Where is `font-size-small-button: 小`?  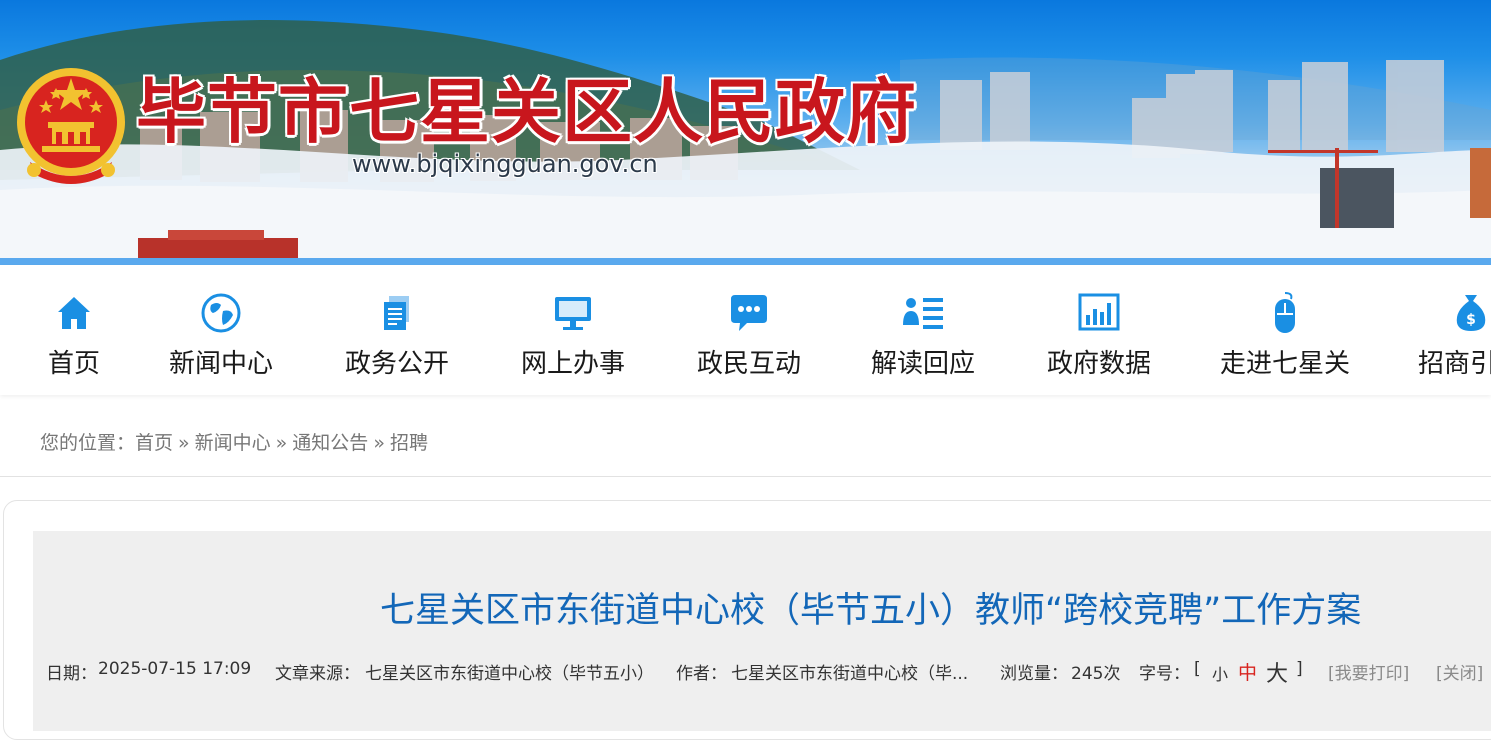 font-size-small-button: 小 is located at coordinates (1220, 673).